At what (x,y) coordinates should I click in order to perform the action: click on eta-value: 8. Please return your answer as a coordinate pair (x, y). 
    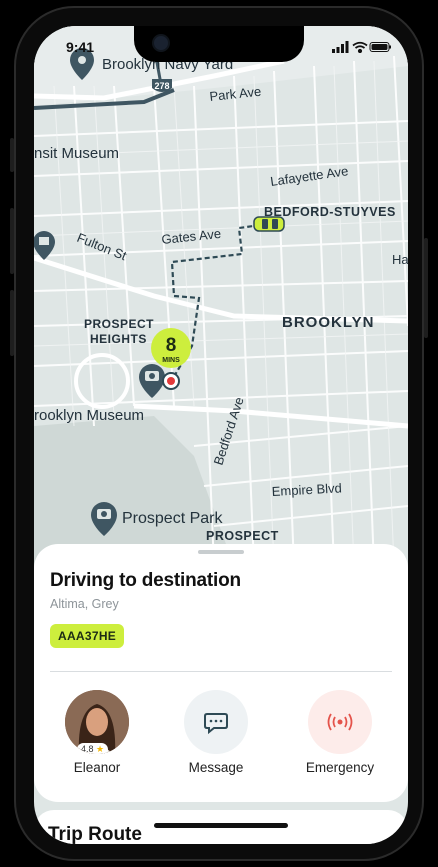
    Looking at the image, I should click on (171, 345).